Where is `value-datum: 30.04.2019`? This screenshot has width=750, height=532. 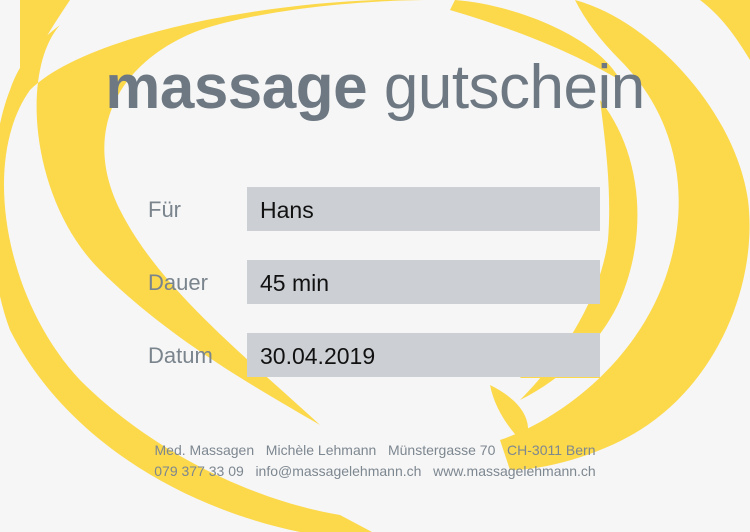 value-datum: 30.04.2019 is located at coordinates (318, 356).